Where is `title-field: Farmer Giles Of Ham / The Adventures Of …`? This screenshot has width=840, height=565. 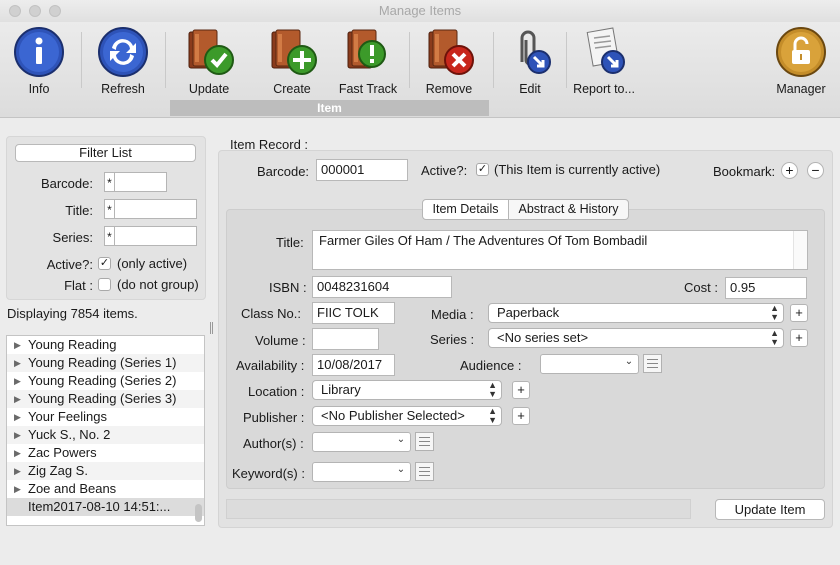
title-field: Farmer Giles Of Ham / The Adventures Of … is located at coordinates (560, 250).